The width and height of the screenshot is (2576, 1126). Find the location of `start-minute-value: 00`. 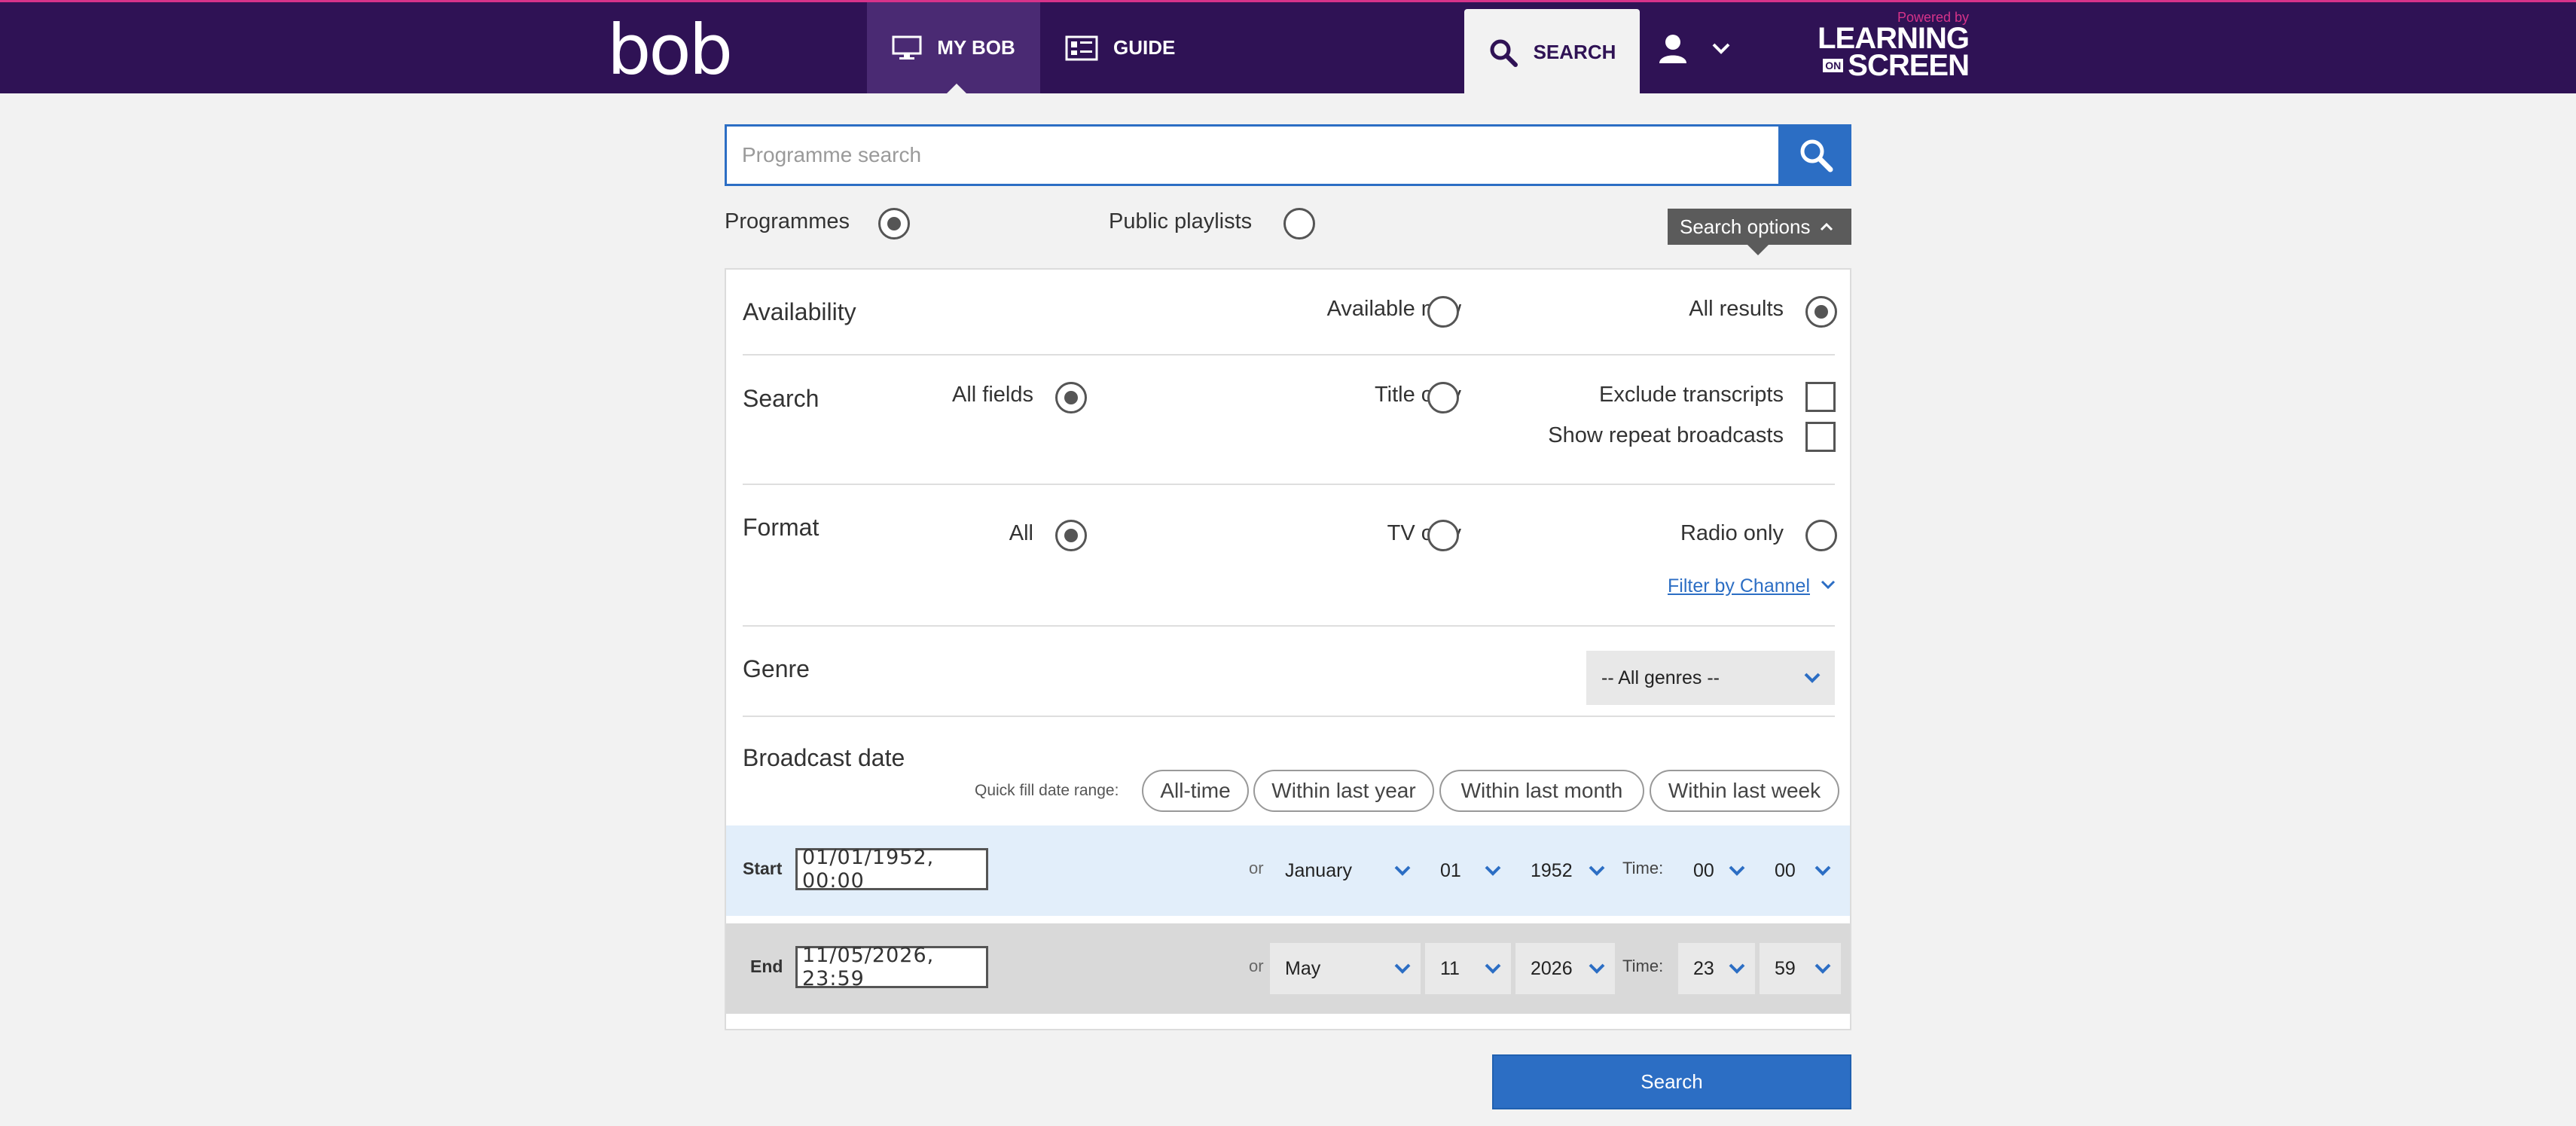

start-minute-value: 00 is located at coordinates (1786, 870).